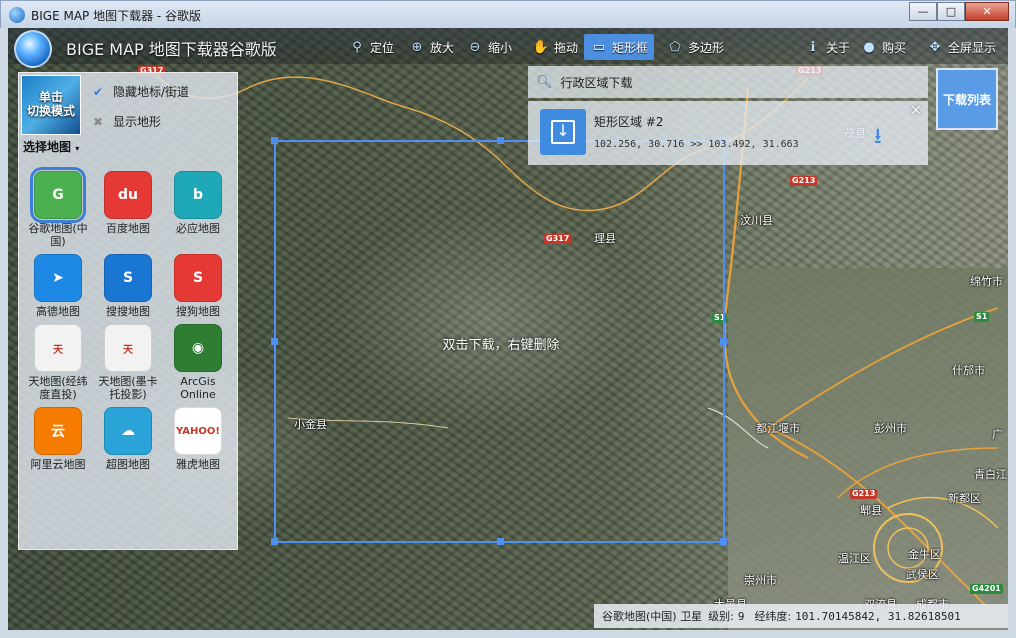 Image resolution: width=1016 pixels, height=638 pixels. Describe the element at coordinates (475, 47) in the screenshot. I see `zoom-out-icon: ⊖` at that location.